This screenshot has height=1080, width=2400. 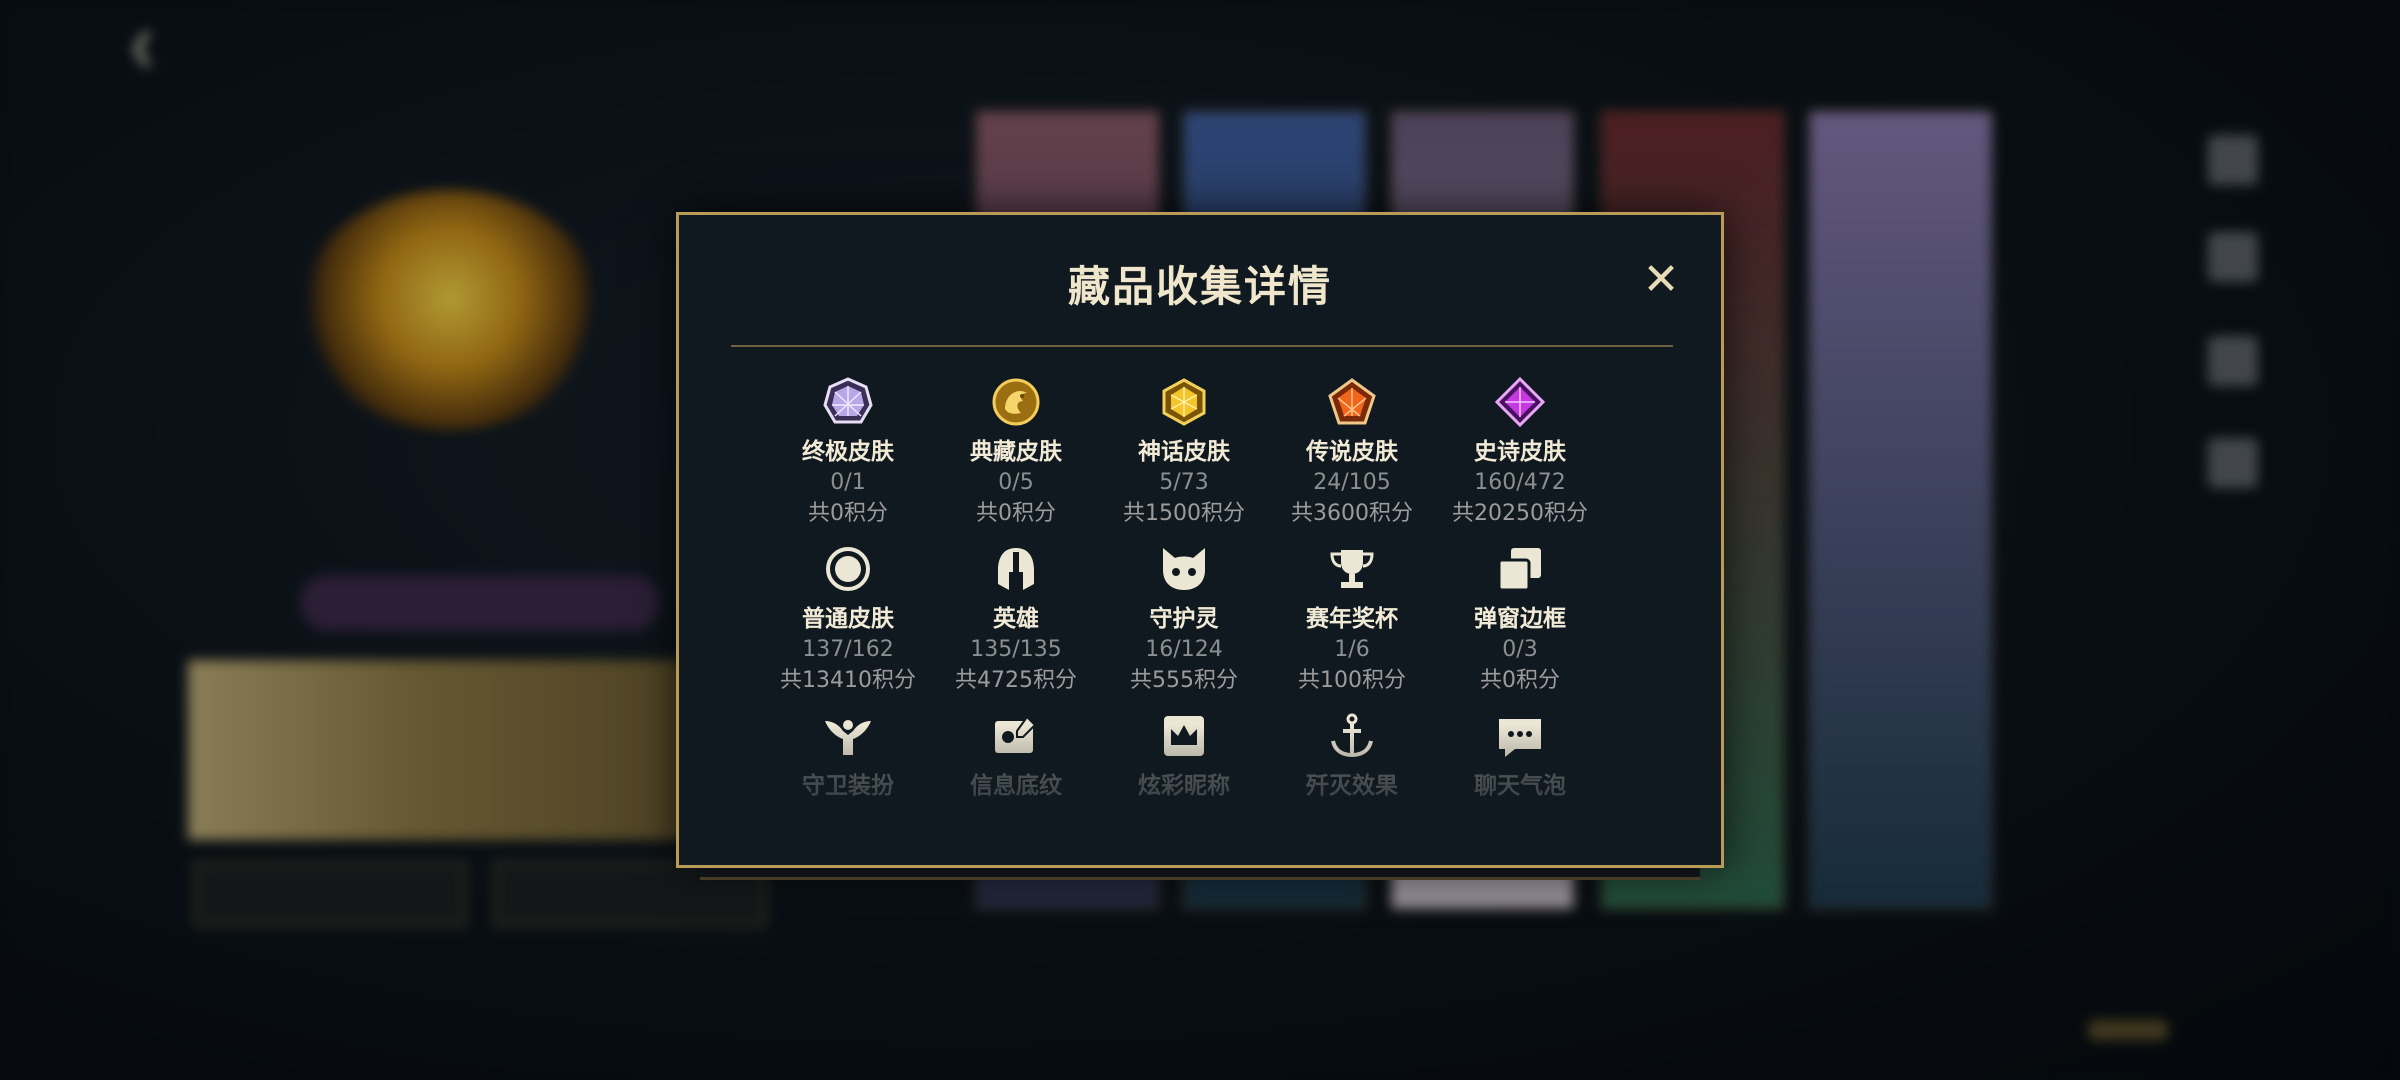 What do you see at coordinates (1016, 402) in the screenshot?
I see `collection-dragon-icon` at bounding box center [1016, 402].